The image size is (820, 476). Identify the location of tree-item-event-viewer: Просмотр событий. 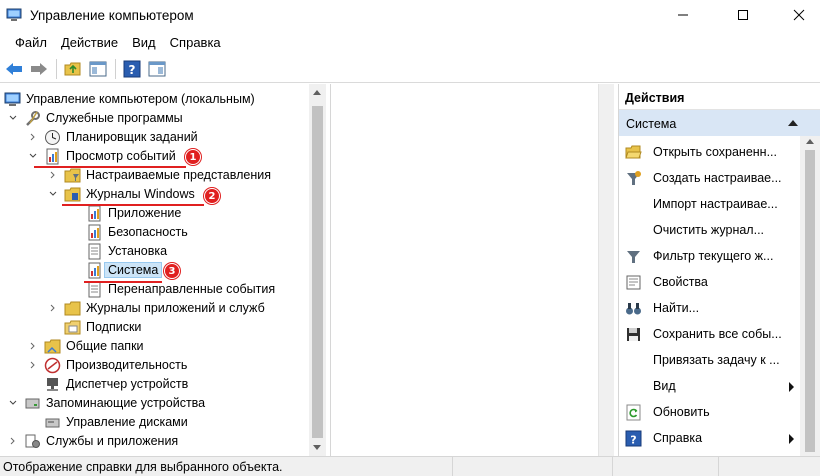
(150, 156).